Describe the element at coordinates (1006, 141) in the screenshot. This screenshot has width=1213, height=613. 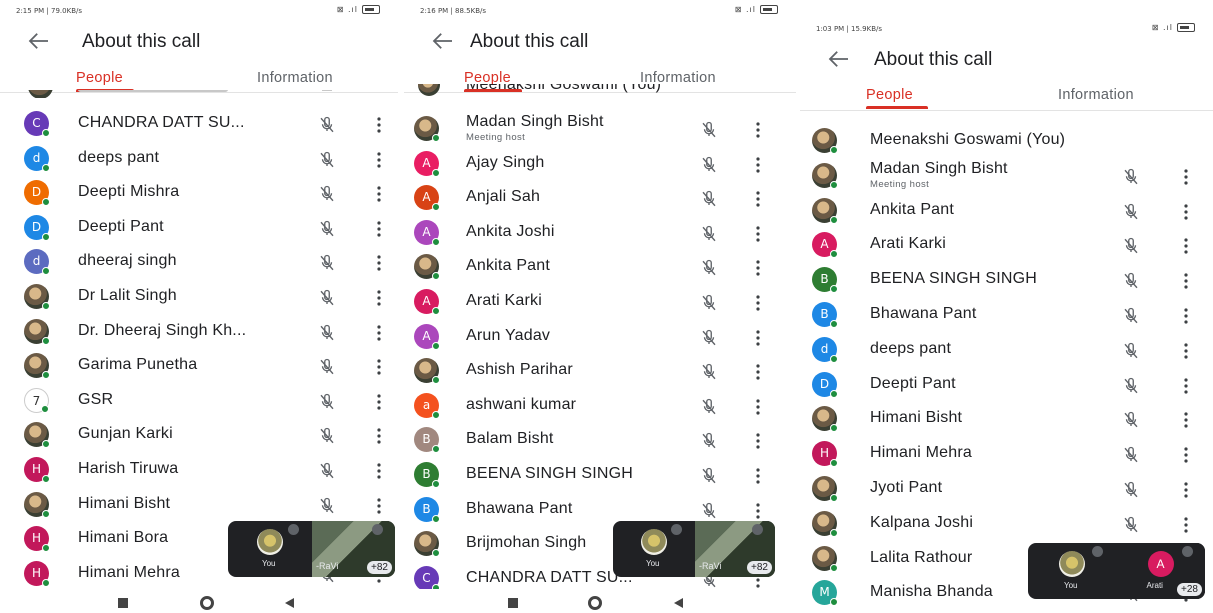
I see `participant-row: Meenakshi Goswami (You)` at that location.